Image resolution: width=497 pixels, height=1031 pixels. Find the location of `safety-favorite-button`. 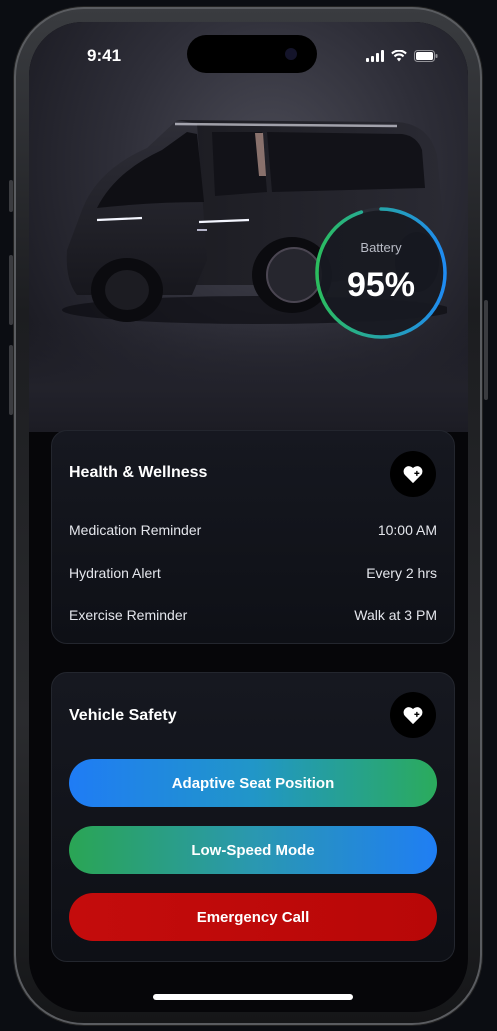

safety-favorite-button is located at coordinates (413, 715).